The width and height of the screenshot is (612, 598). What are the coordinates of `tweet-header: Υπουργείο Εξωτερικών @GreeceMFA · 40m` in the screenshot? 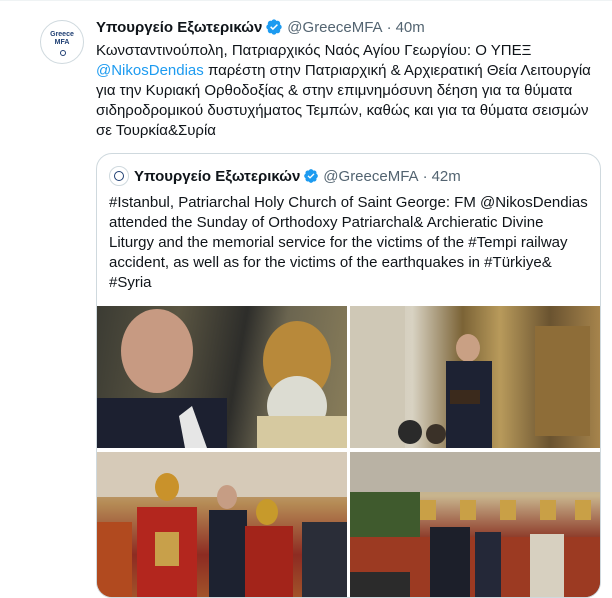 It's located at (260, 27).